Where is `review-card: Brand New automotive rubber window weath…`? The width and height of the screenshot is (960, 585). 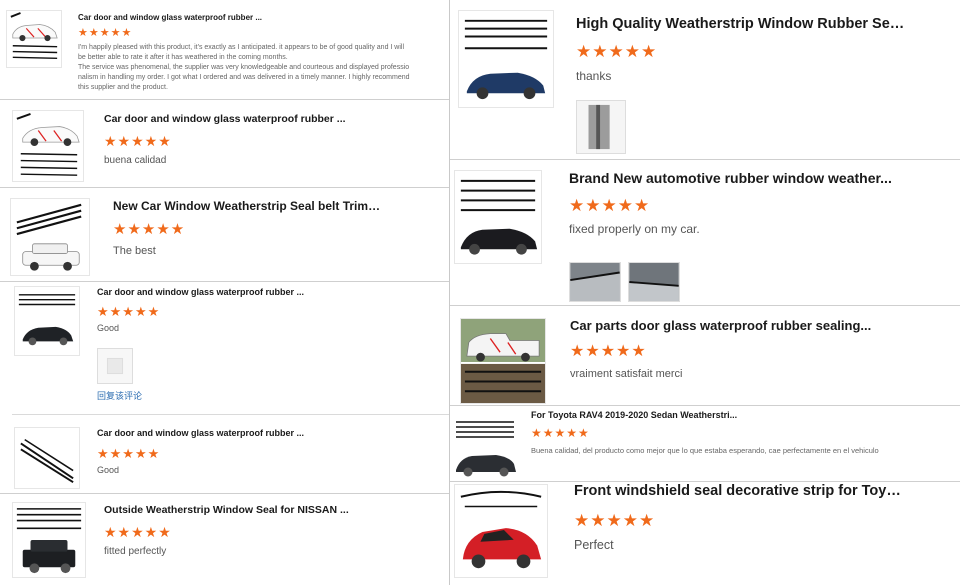 review-card: Brand New automotive rubber window weath… is located at coordinates (705, 233).